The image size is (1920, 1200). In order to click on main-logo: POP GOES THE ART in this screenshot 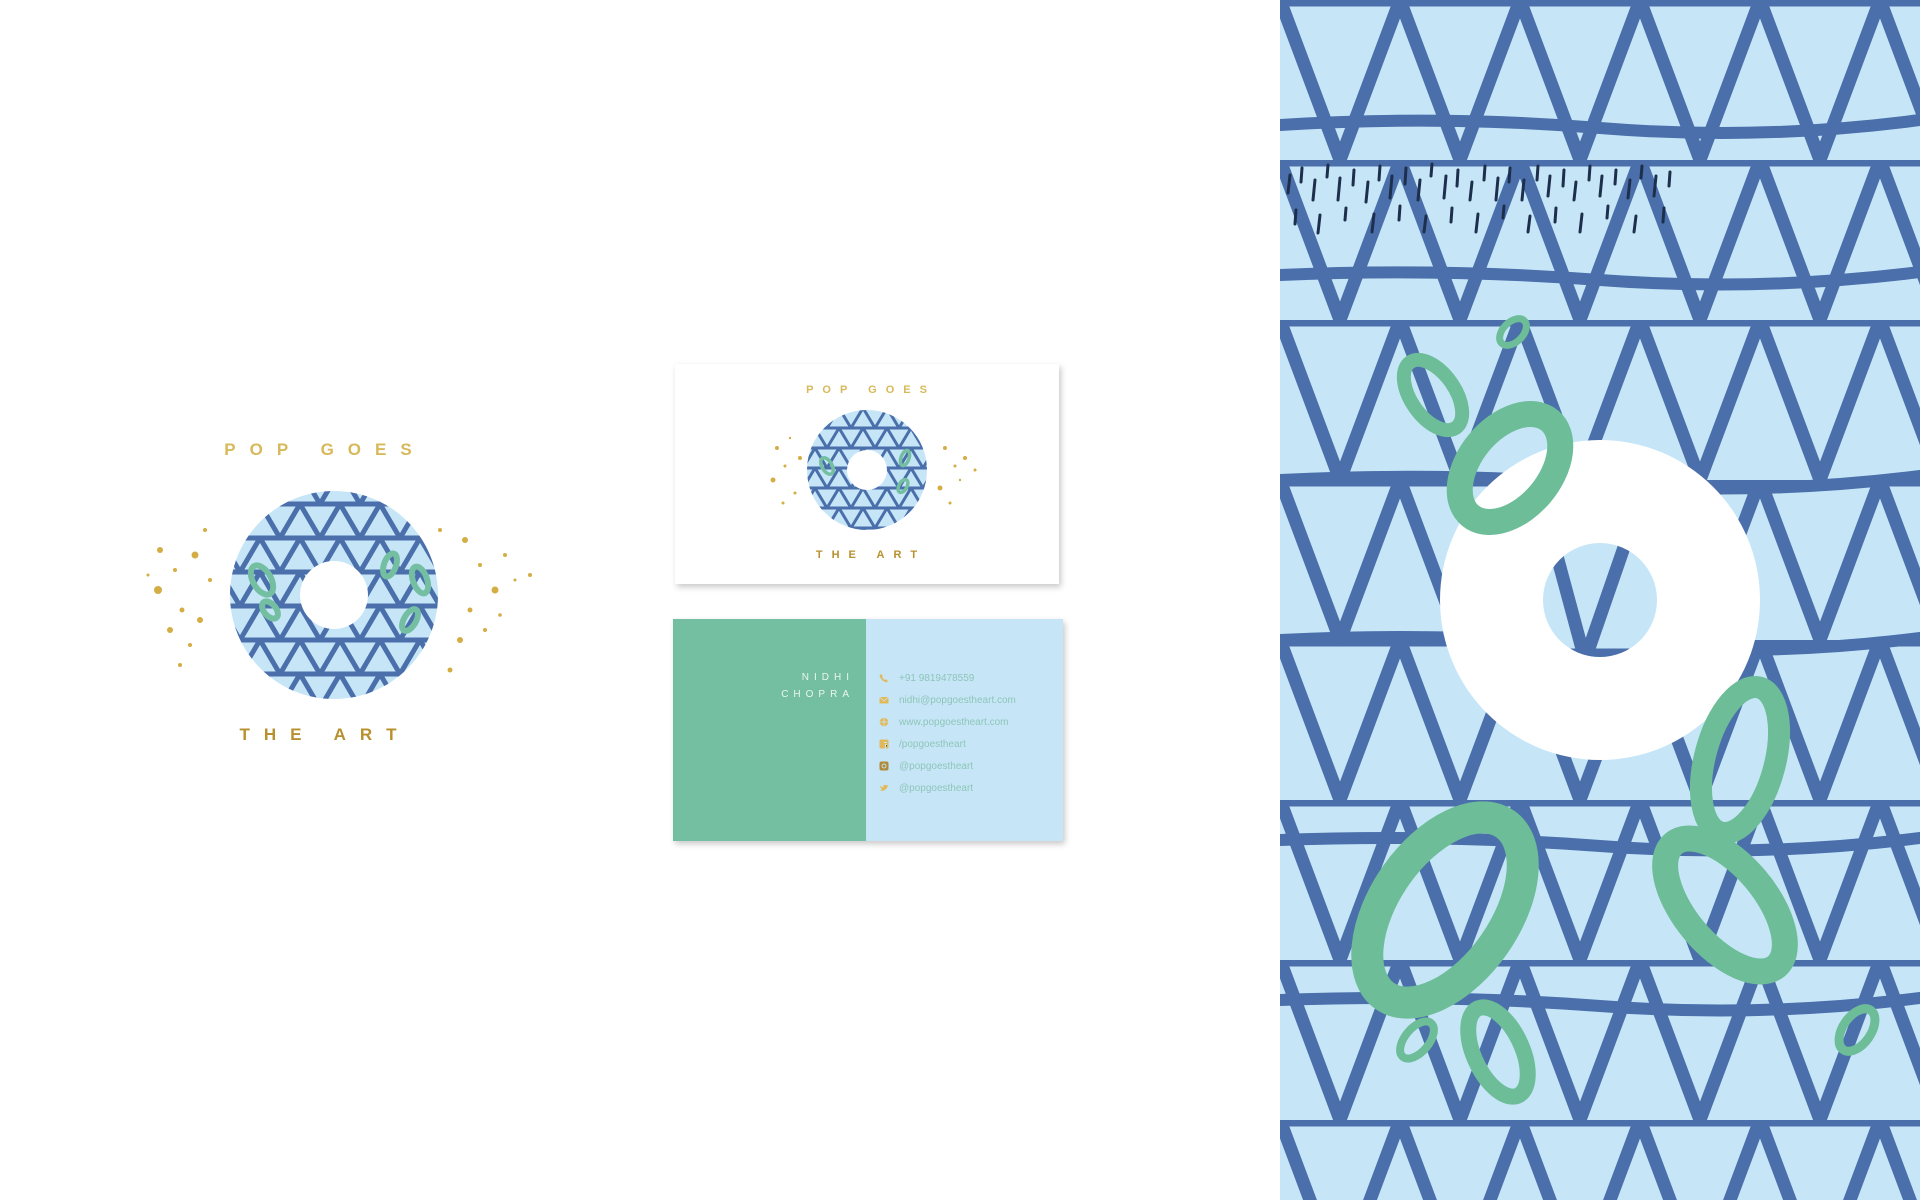, I will do `click(335, 595)`.